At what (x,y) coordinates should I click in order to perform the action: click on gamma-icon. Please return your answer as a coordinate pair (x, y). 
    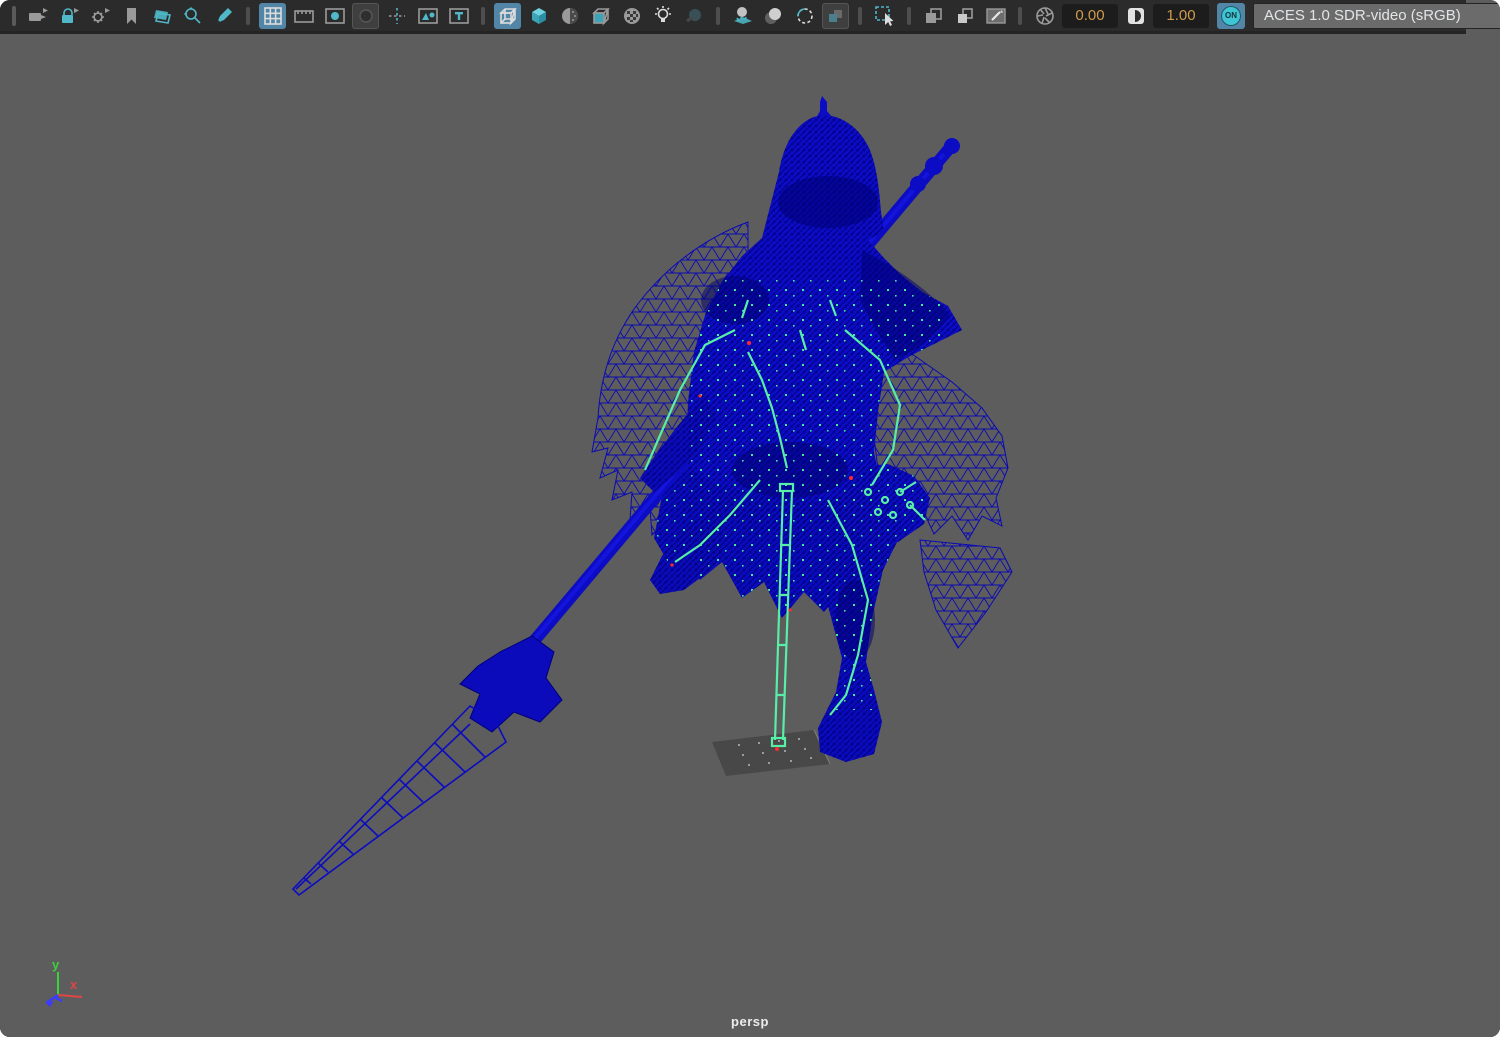
    Looking at the image, I should click on (1135, 15).